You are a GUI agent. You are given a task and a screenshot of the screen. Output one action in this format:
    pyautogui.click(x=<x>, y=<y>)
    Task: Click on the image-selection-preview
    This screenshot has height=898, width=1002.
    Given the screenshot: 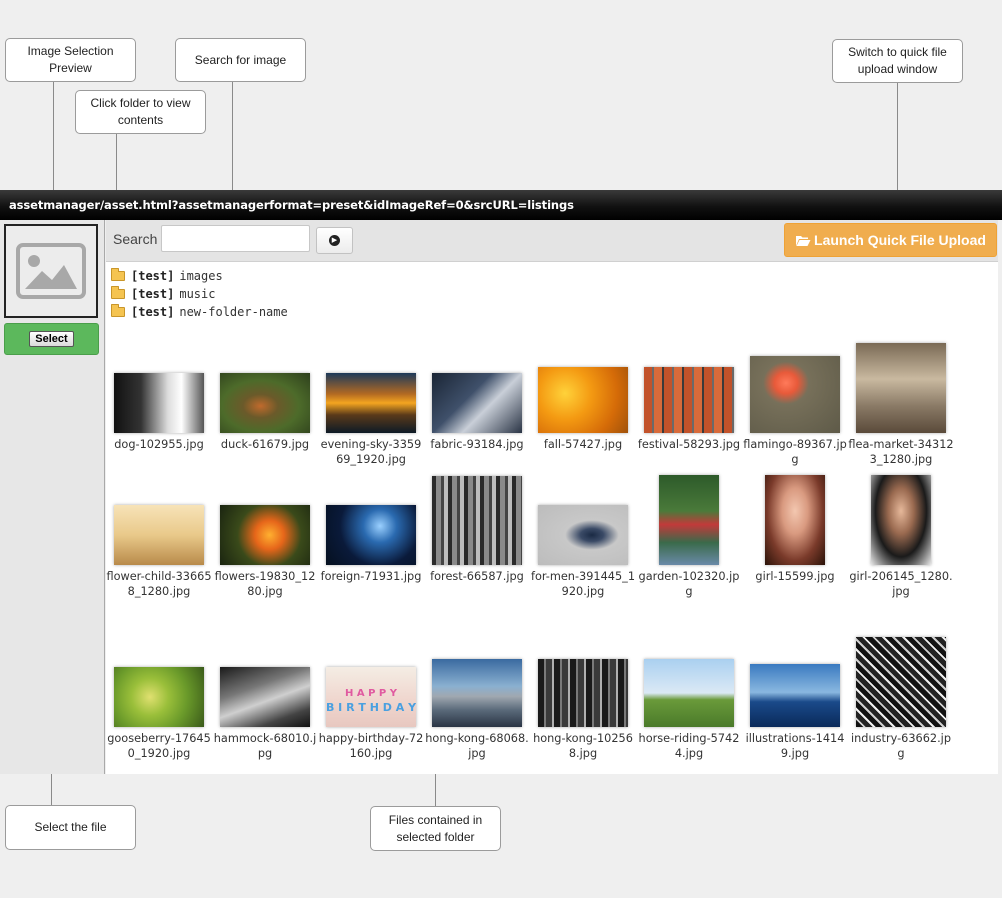 What is the action you would take?
    pyautogui.click(x=51, y=271)
    